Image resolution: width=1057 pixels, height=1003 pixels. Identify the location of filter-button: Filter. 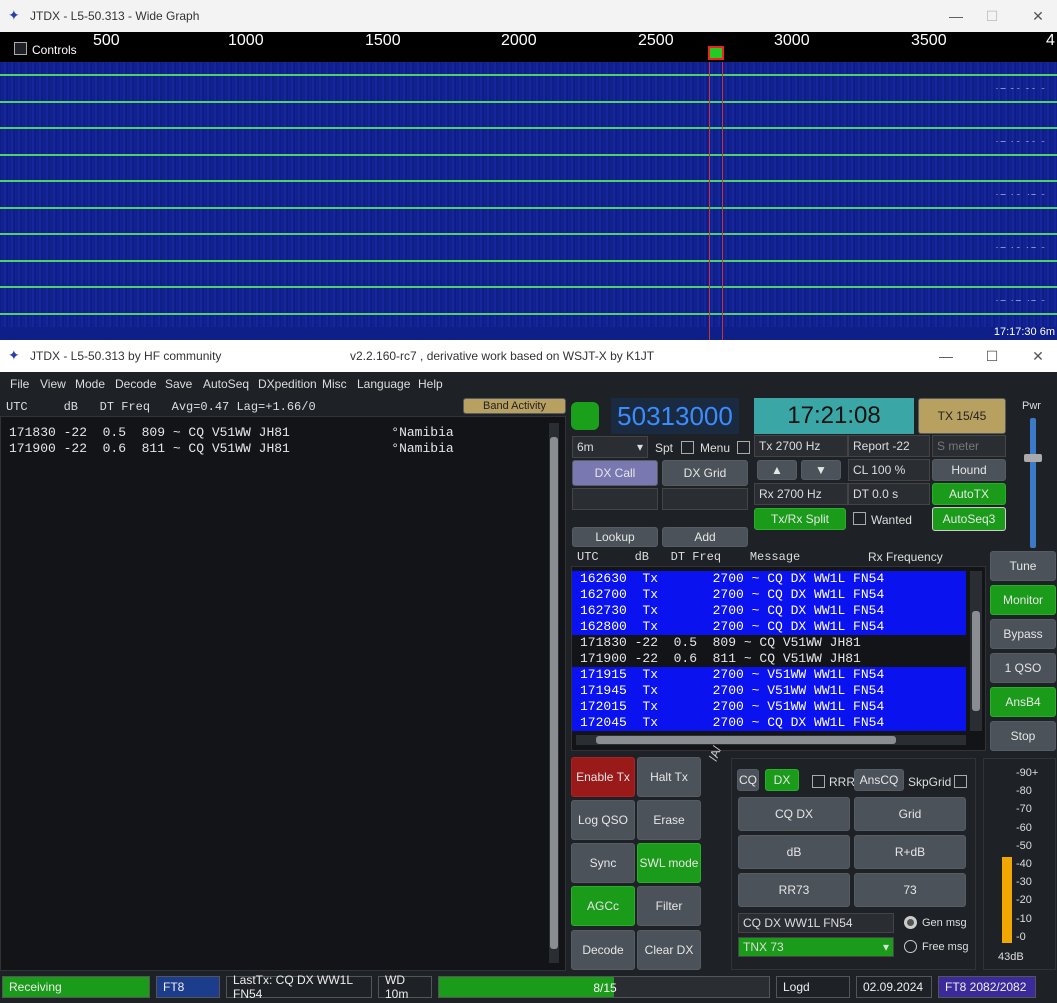
(669, 906).